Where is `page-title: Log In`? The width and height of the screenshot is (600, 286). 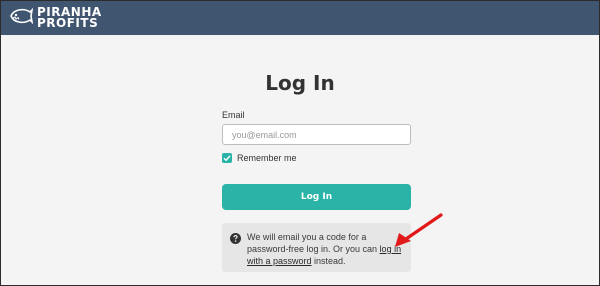 page-title: Log In is located at coordinates (300, 83).